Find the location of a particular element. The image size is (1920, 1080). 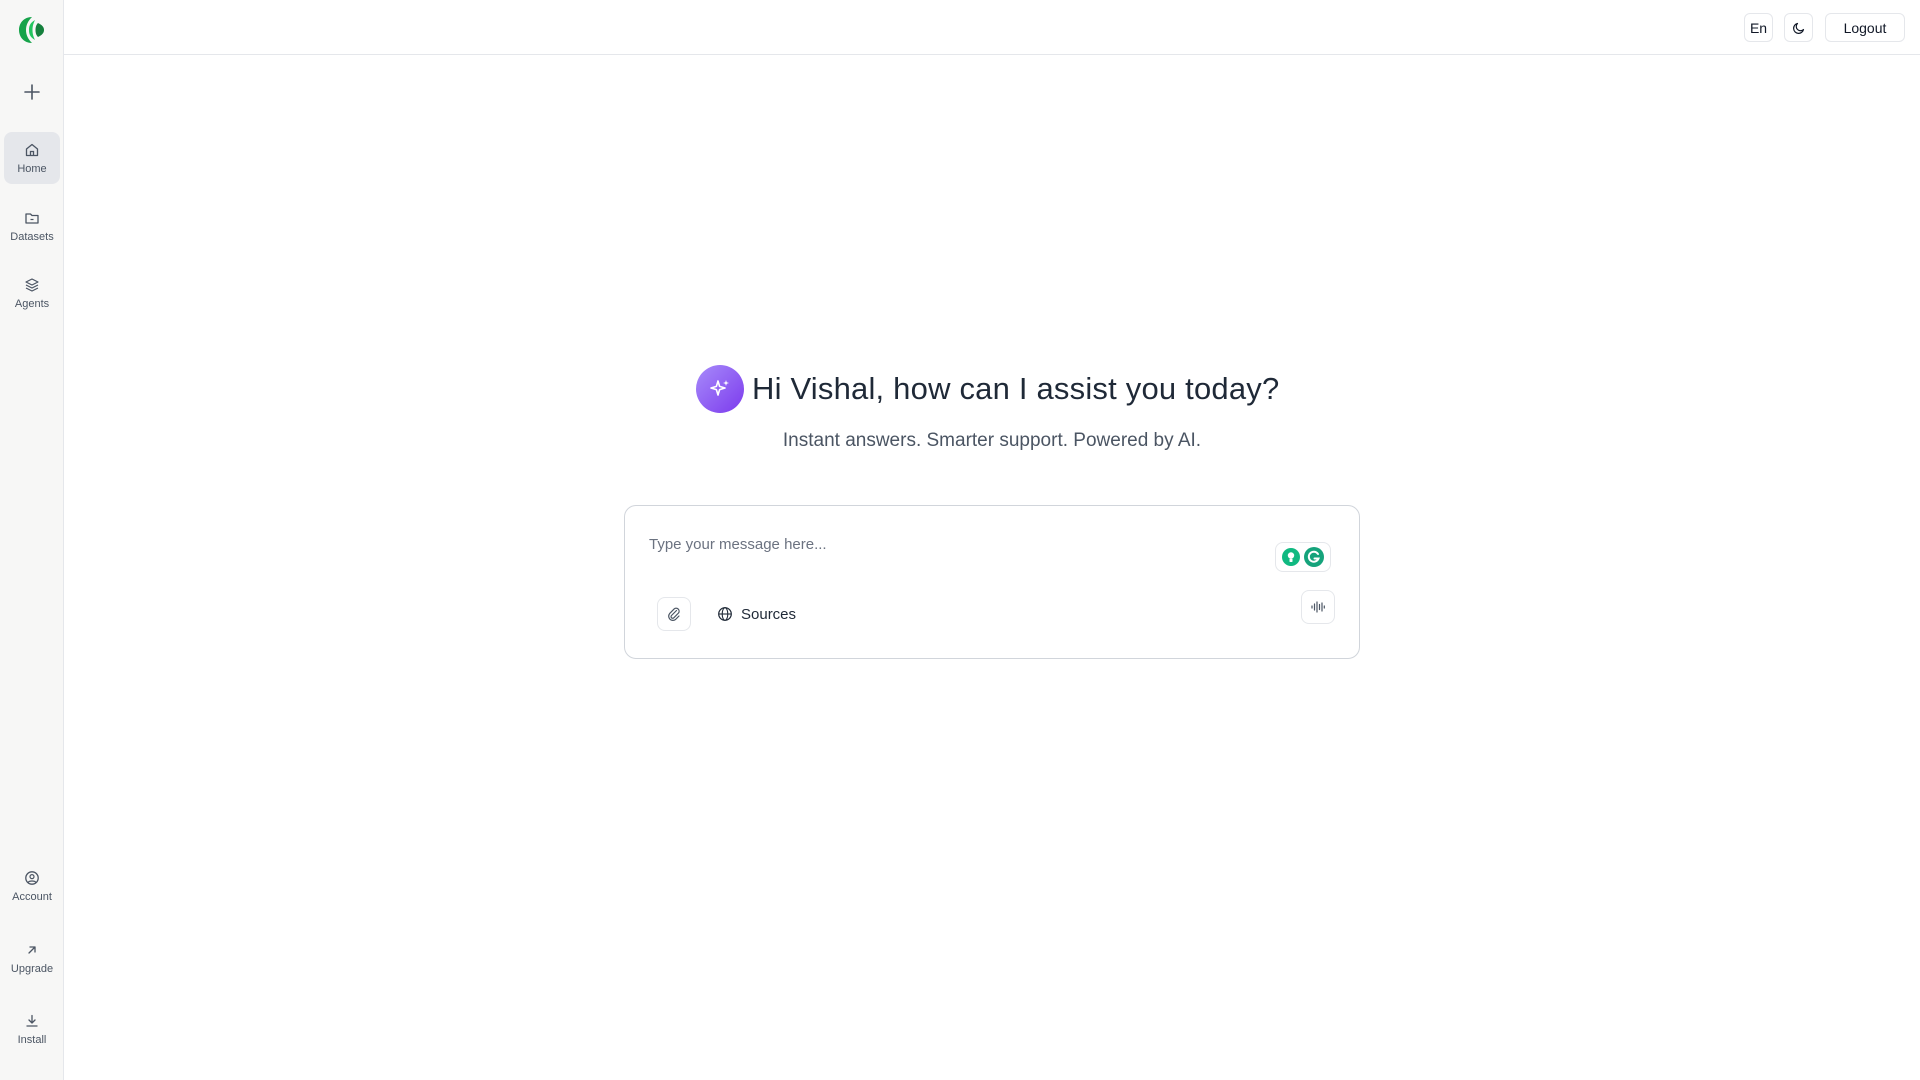

message-composer: Sources is located at coordinates (992, 582).